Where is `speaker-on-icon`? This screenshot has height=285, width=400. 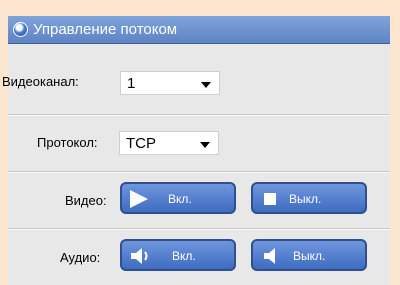 speaker-on-icon is located at coordinates (139, 256).